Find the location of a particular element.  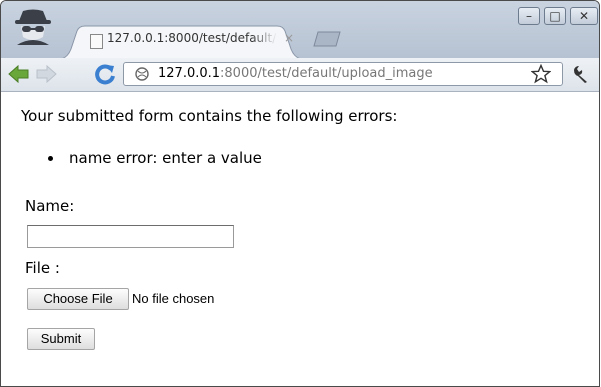

minimize-button: – is located at coordinates (529, 16).